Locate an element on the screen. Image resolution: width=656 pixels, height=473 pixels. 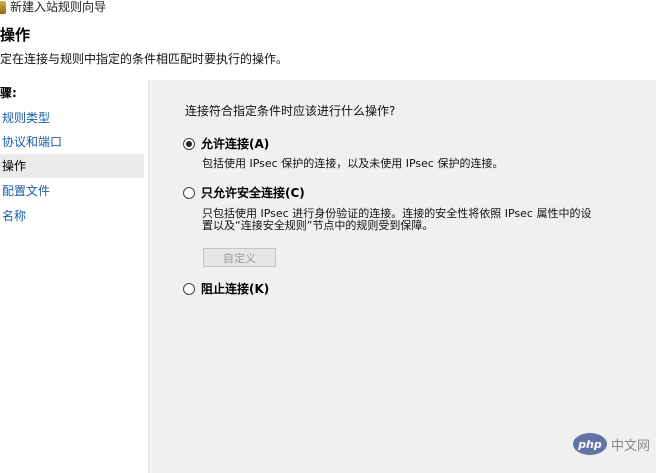
option-block-connection: 阻止连接(K) is located at coordinates (226, 289).